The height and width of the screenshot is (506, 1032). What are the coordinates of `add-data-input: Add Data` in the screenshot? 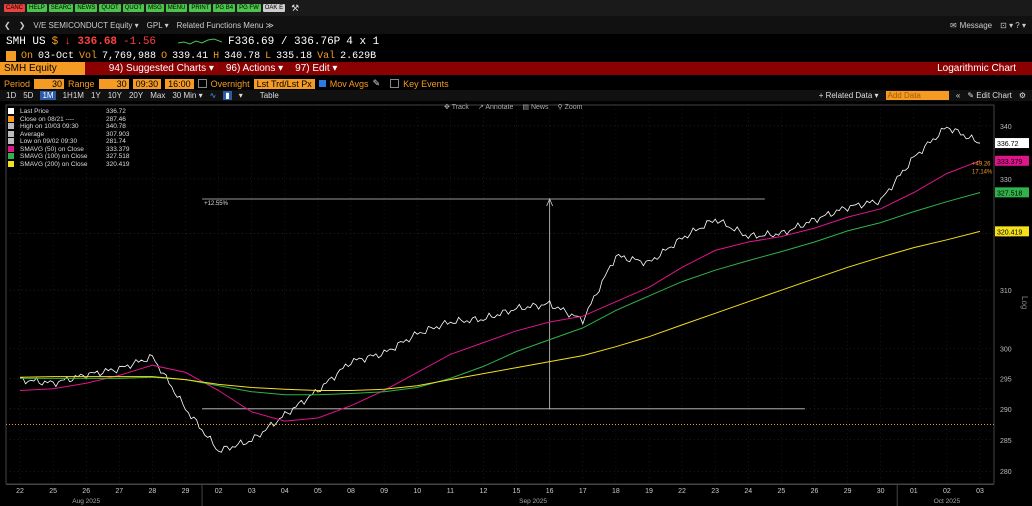 It's located at (917, 95).